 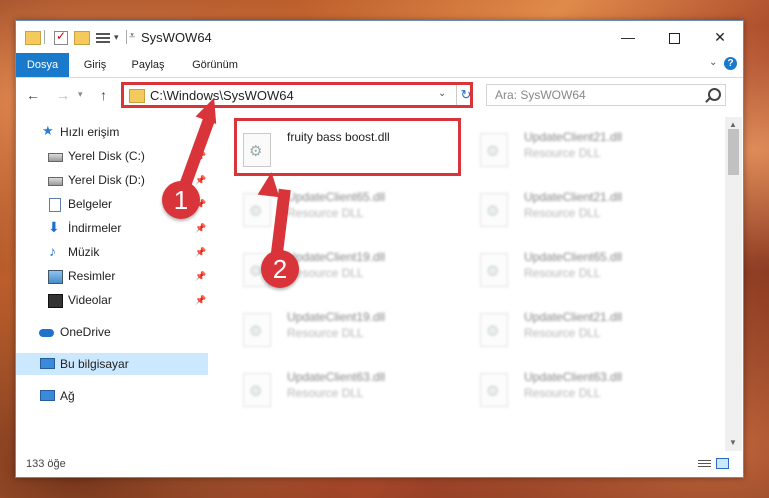 I want to click on file-item: UpdateClient19.dll Resource DLL, so click(x=352, y=327).